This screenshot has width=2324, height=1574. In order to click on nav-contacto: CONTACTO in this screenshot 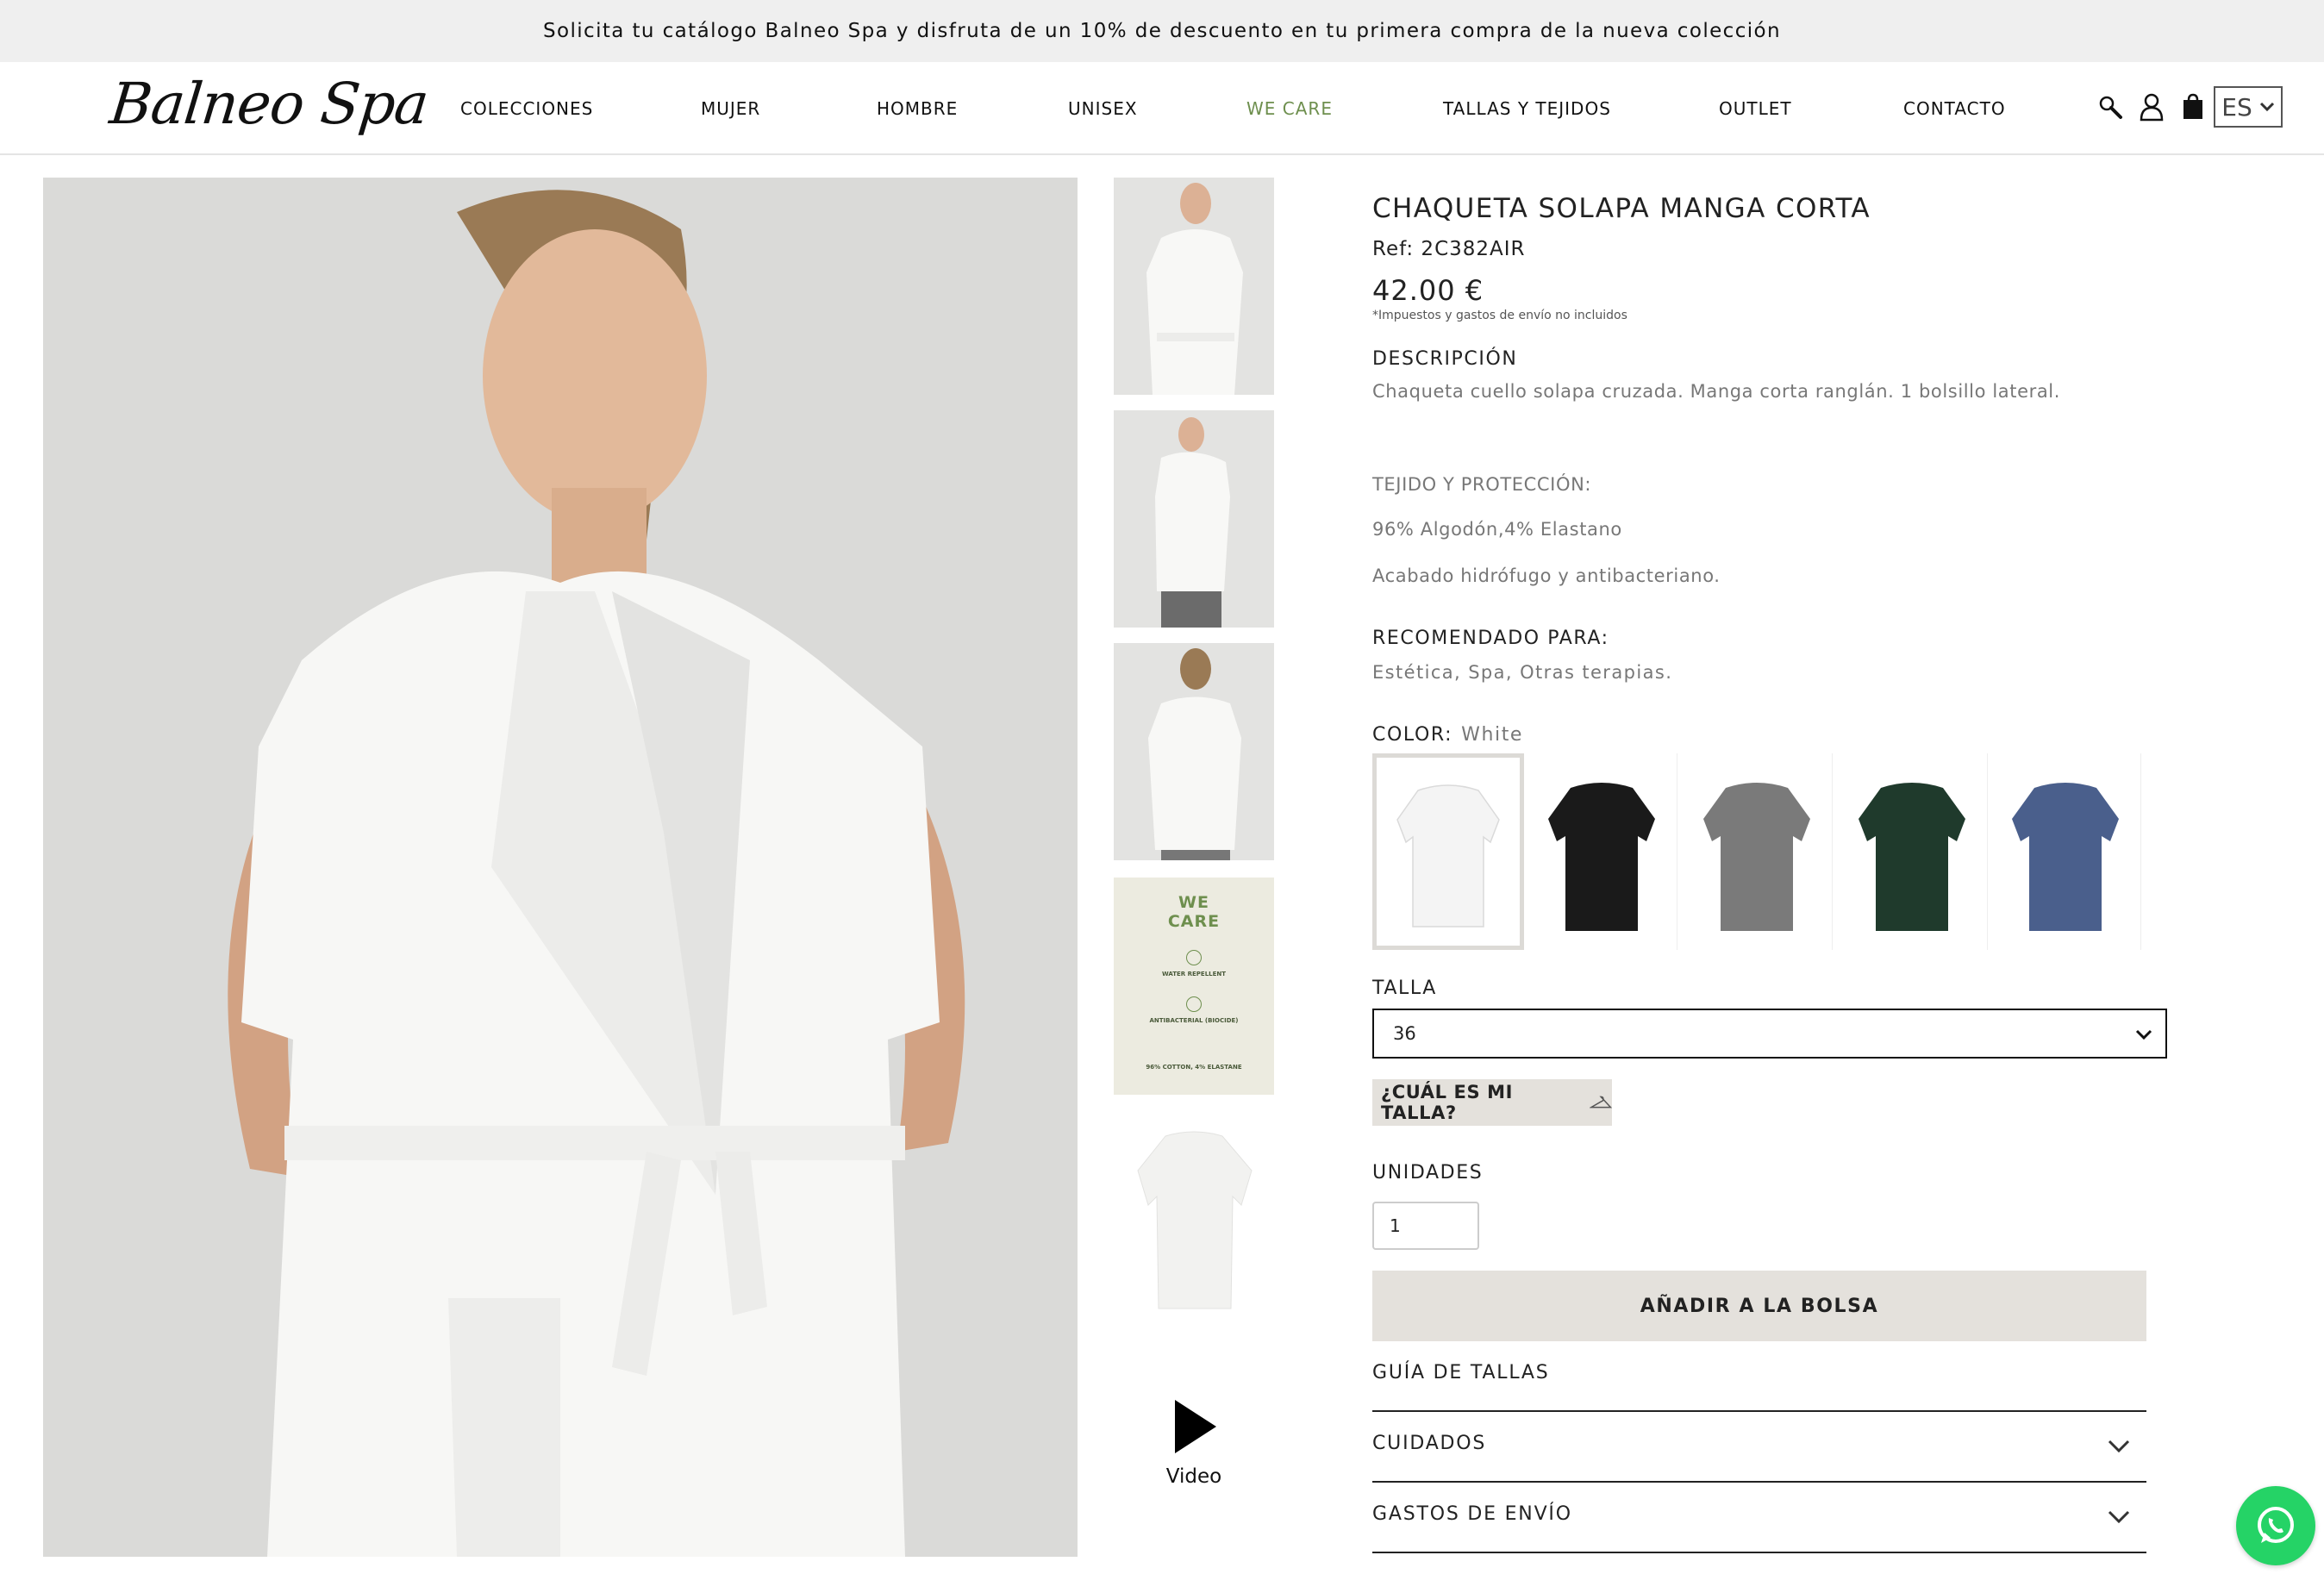, I will do `click(1954, 108)`.